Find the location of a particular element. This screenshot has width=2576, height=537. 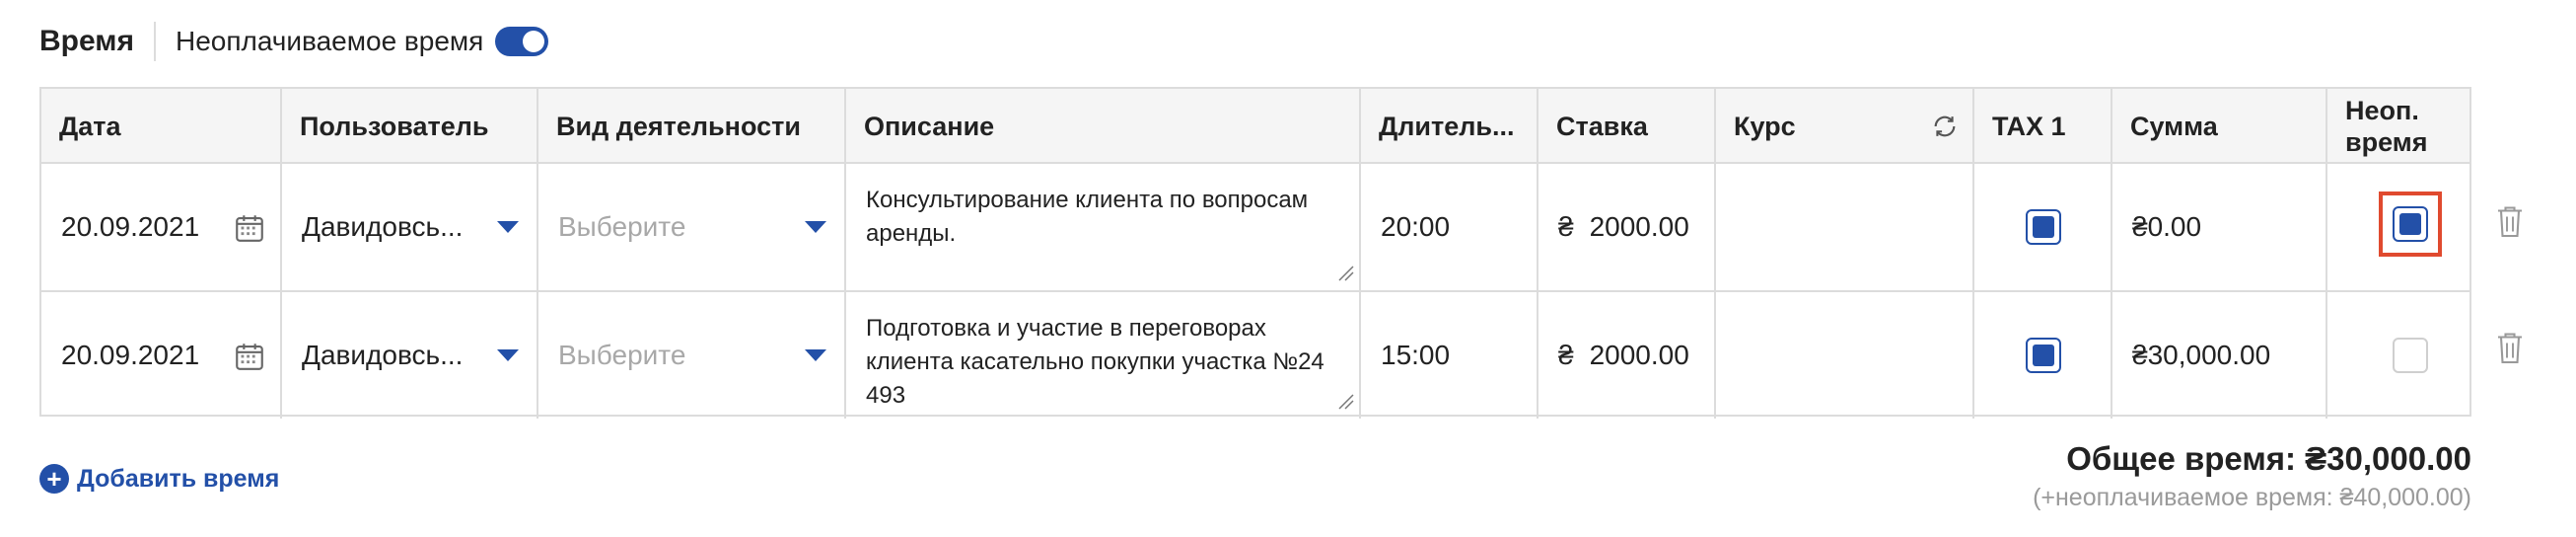

refresh-icon is located at coordinates (1945, 126).